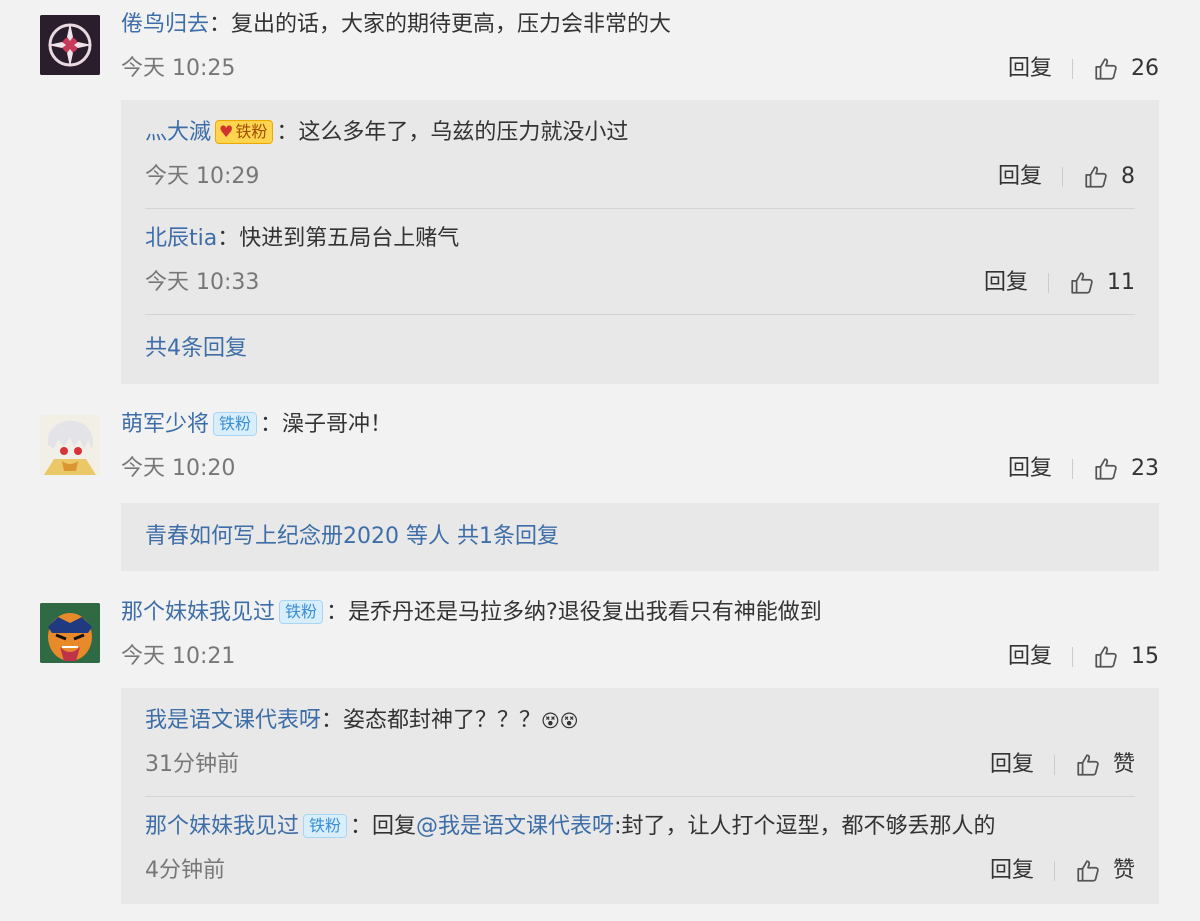 This screenshot has width=1200, height=921. I want to click on timestamp: 今天 10:20, so click(178, 468).